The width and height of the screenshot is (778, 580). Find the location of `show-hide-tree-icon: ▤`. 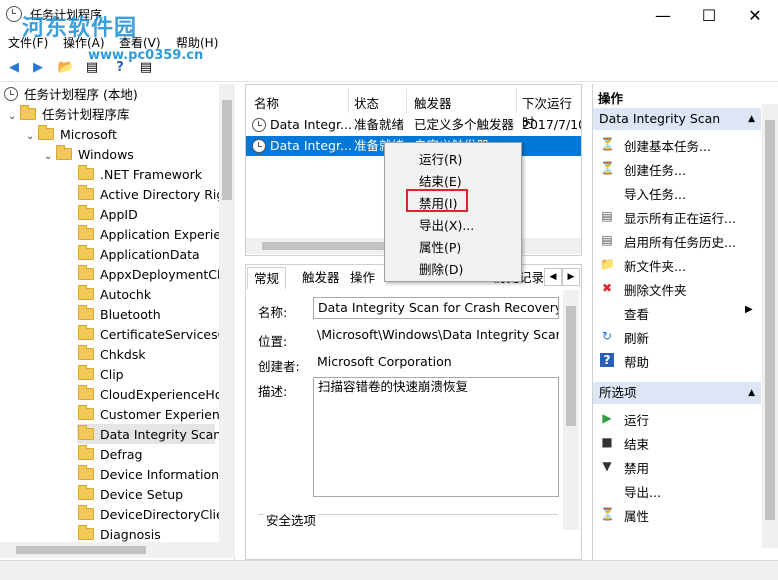

show-hide-tree-icon: ▤ is located at coordinates (92, 67).